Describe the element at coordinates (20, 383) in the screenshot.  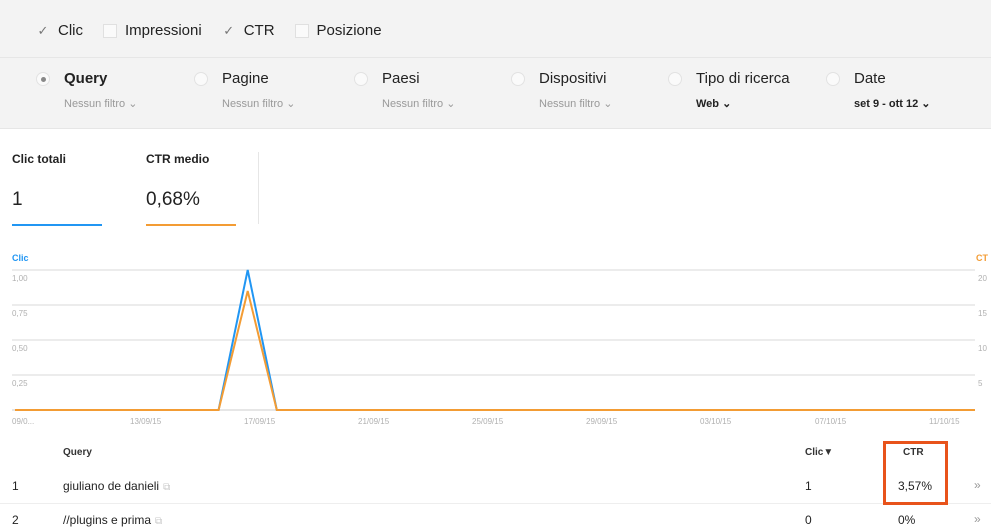
I see `y-tick-label-left: 0,25` at that location.